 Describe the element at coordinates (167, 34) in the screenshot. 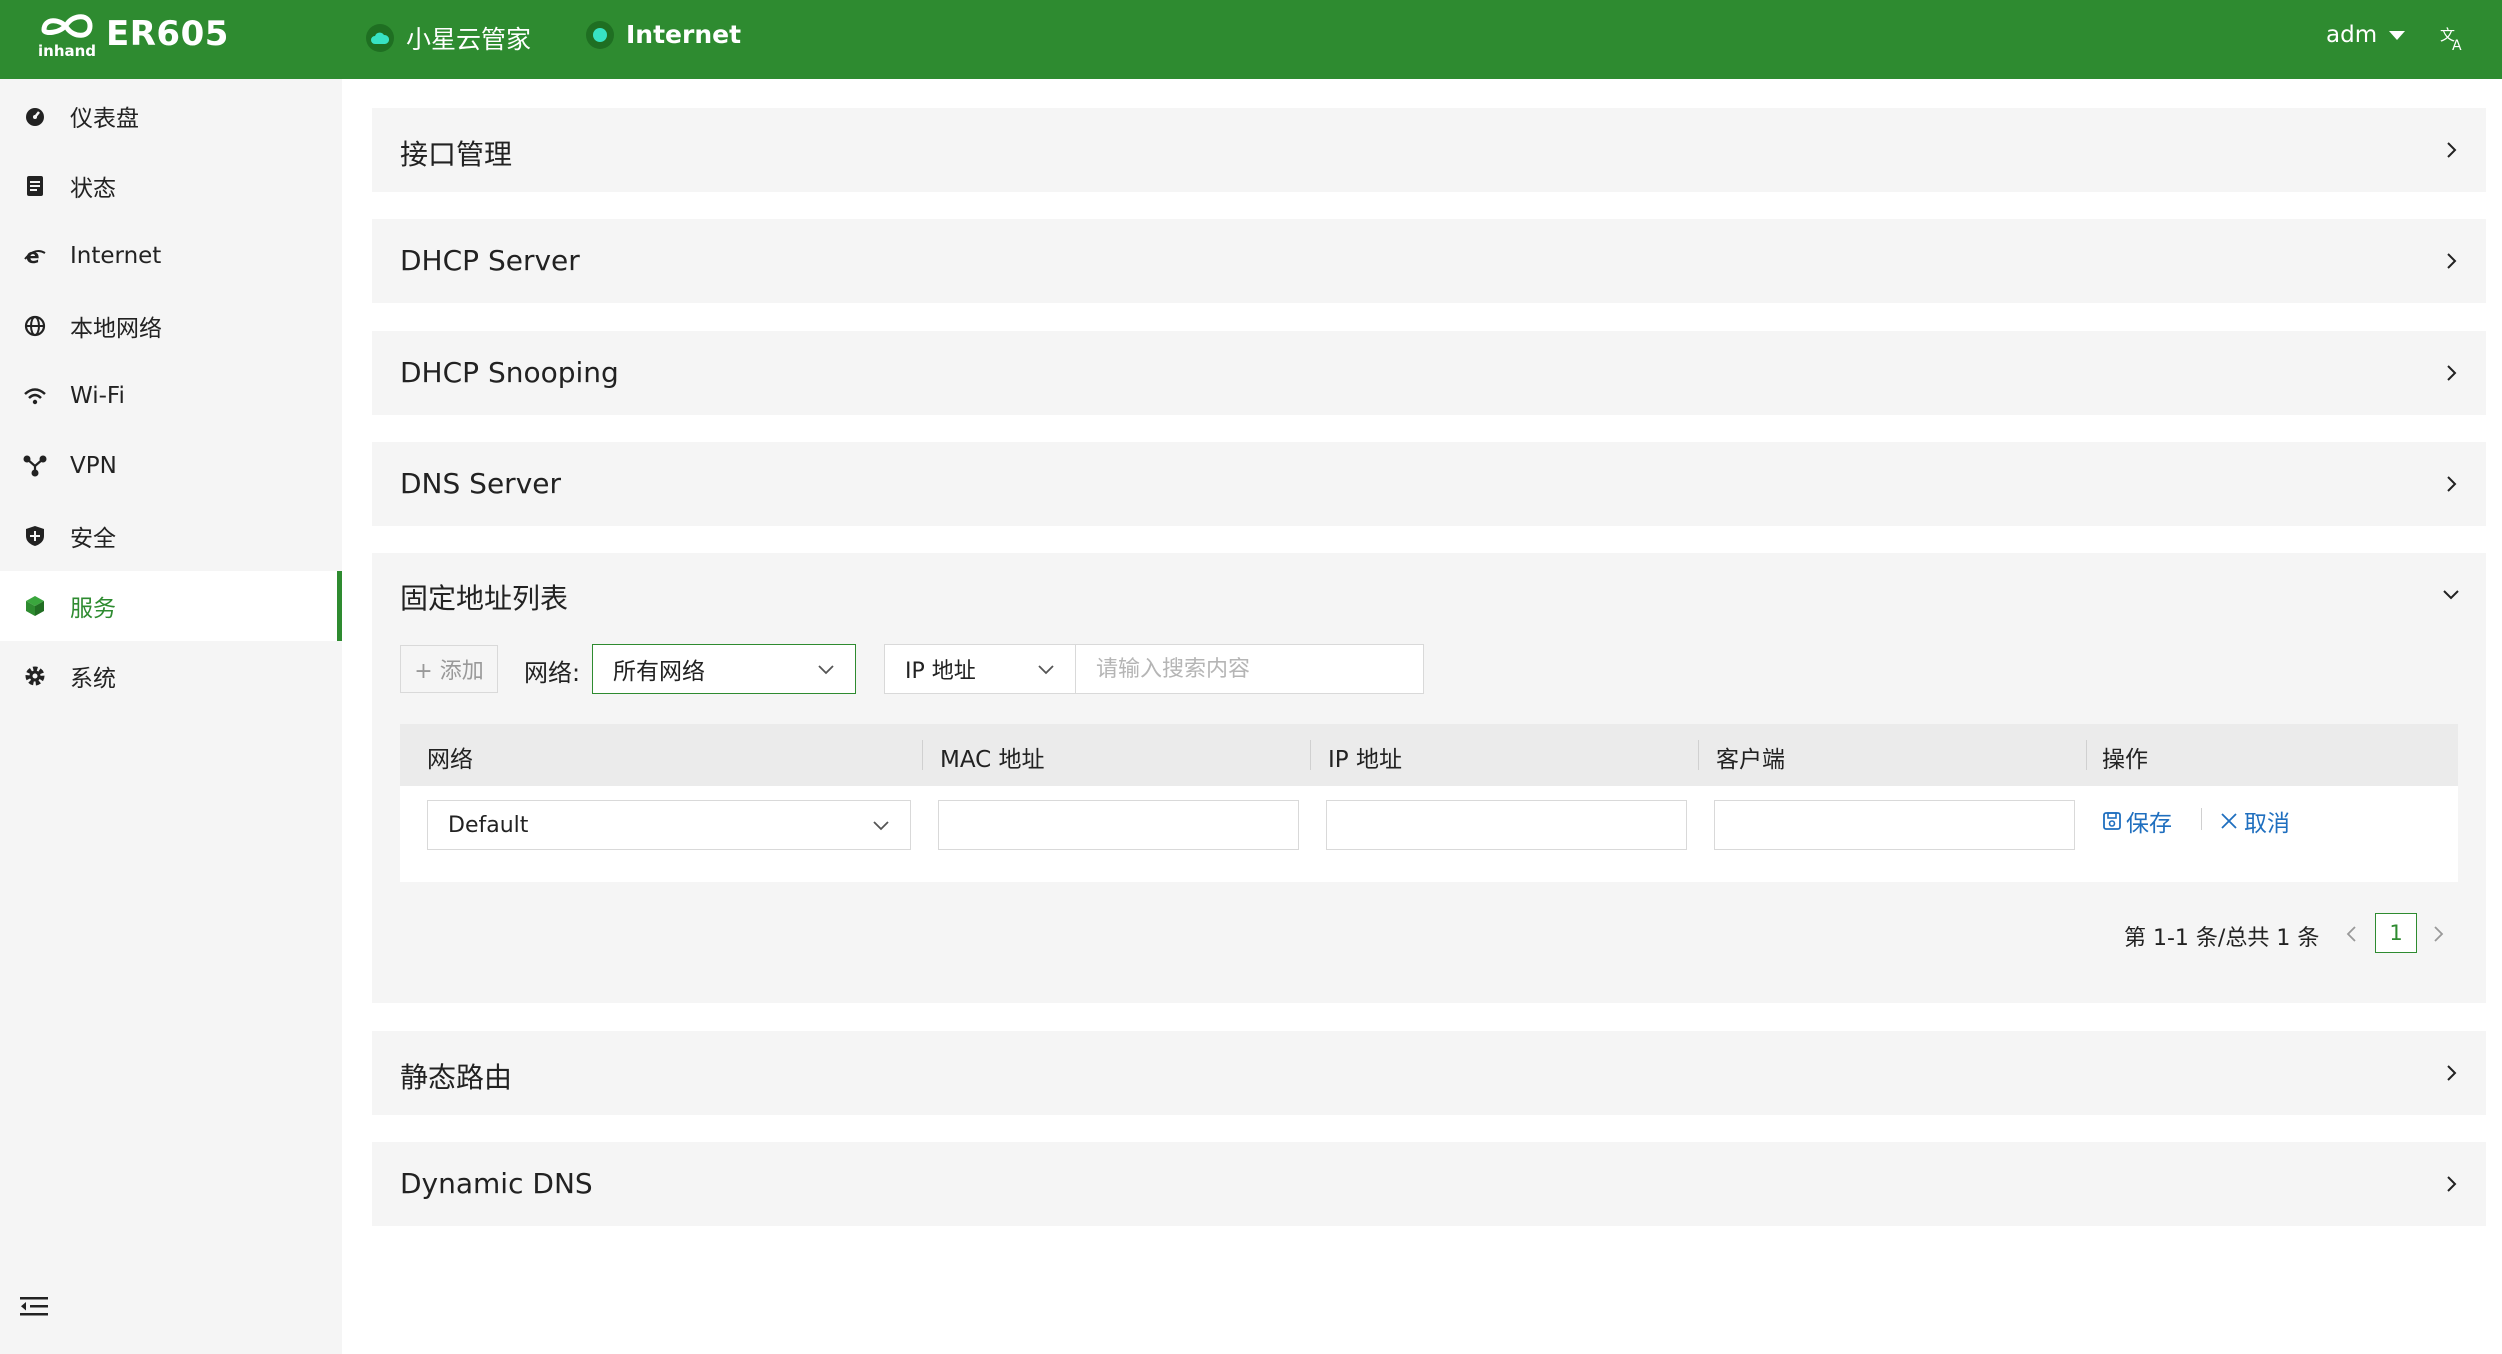

I see `product-name: ER605` at that location.